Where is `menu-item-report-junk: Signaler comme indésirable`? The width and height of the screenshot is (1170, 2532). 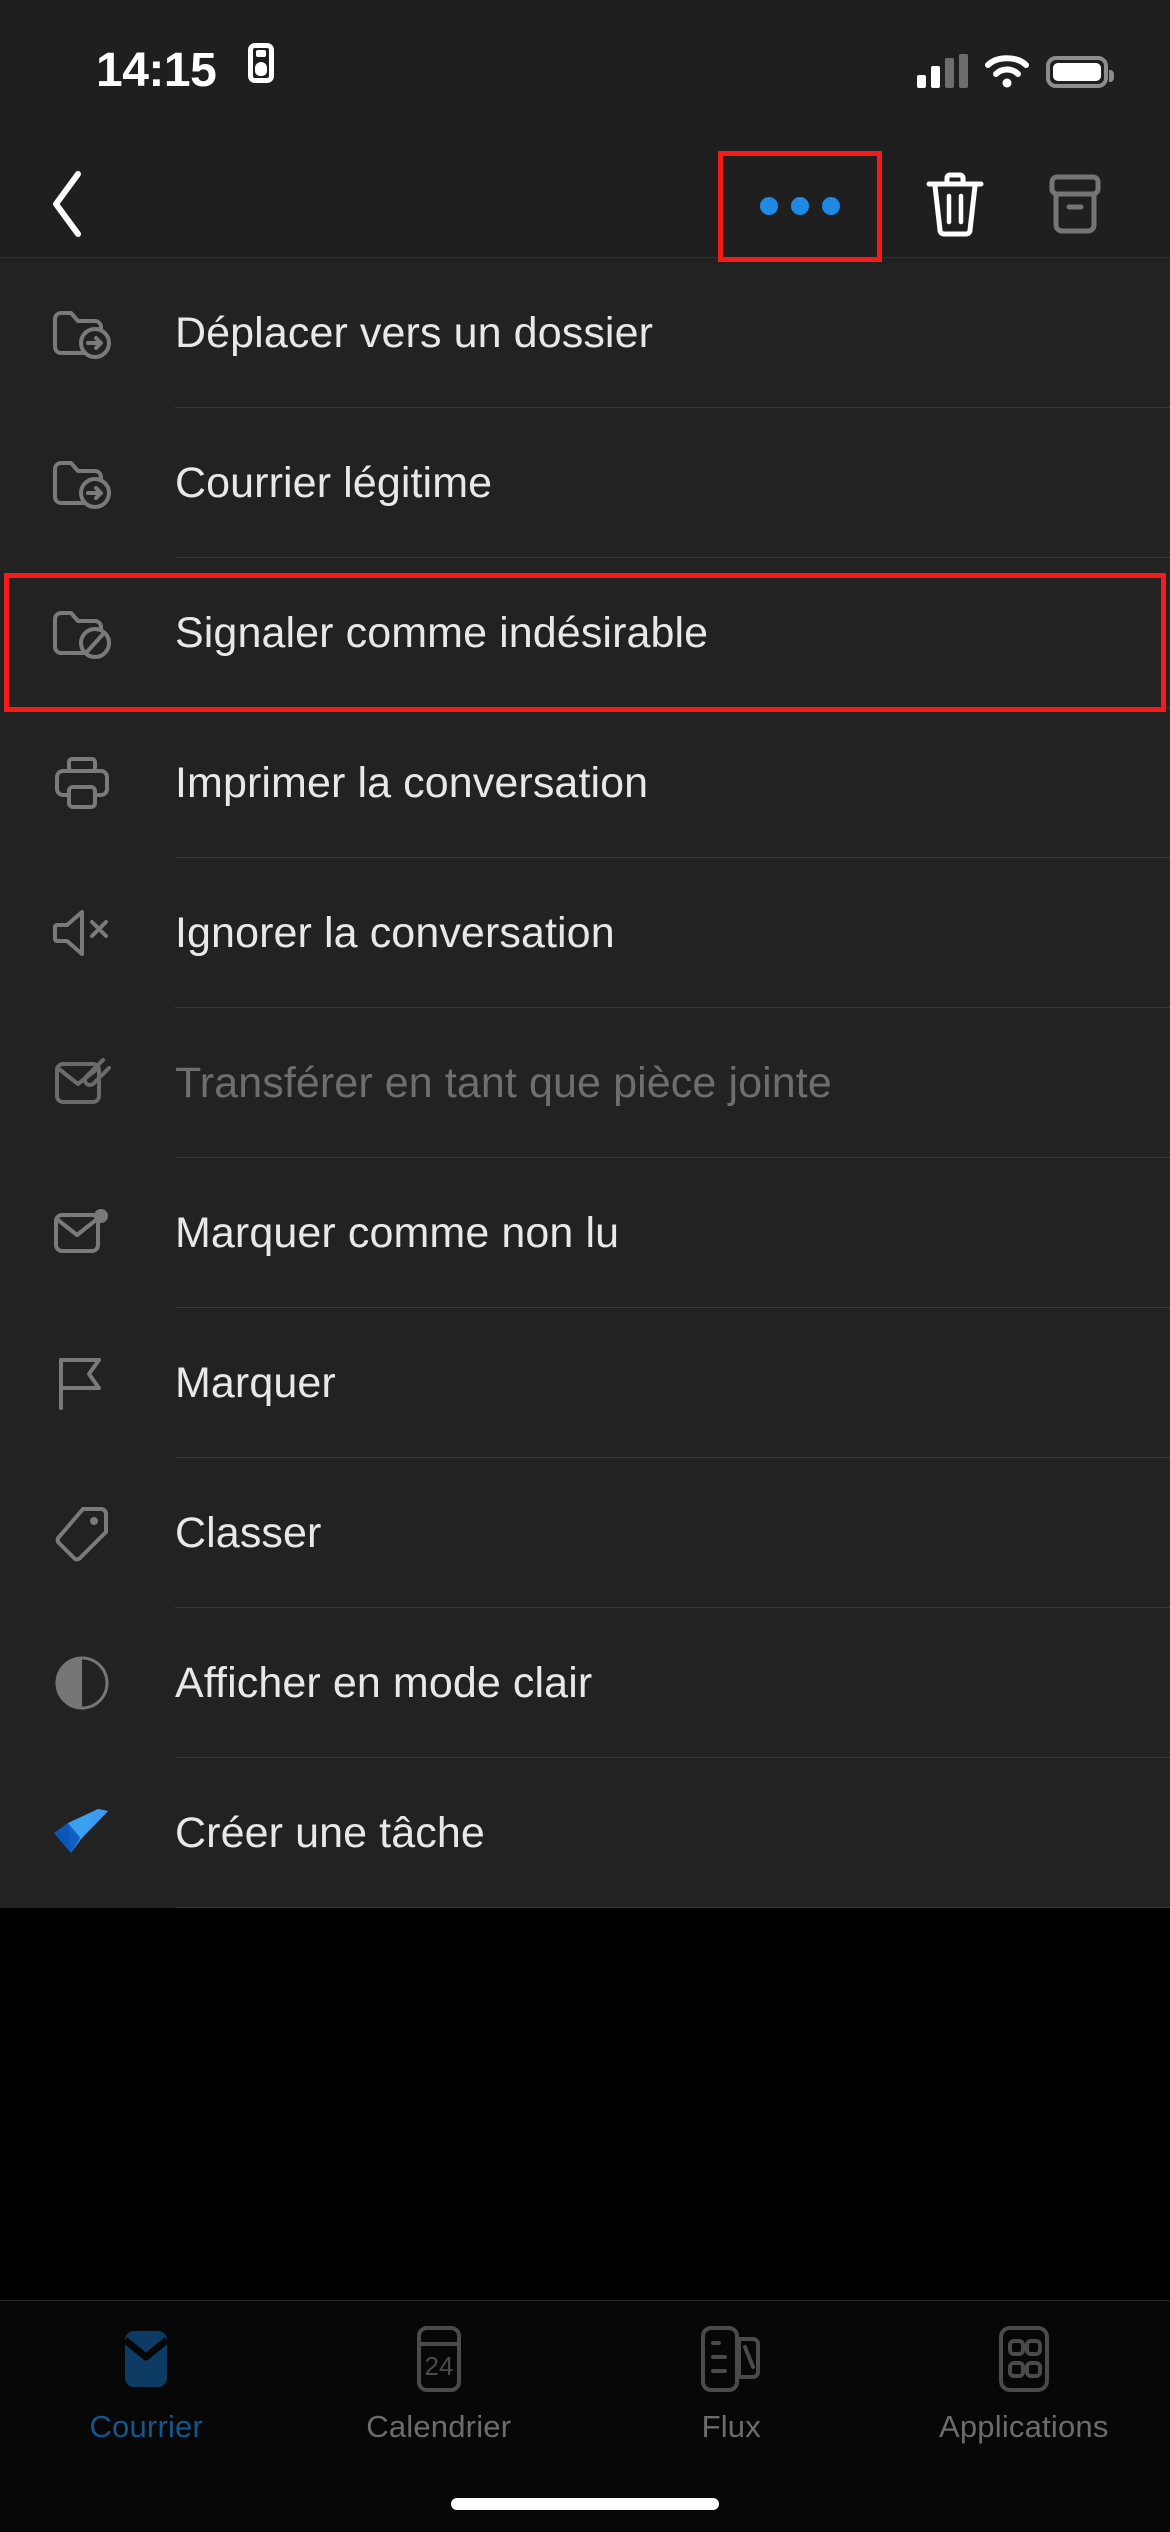 menu-item-report-junk: Signaler comme indésirable is located at coordinates (585, 633).